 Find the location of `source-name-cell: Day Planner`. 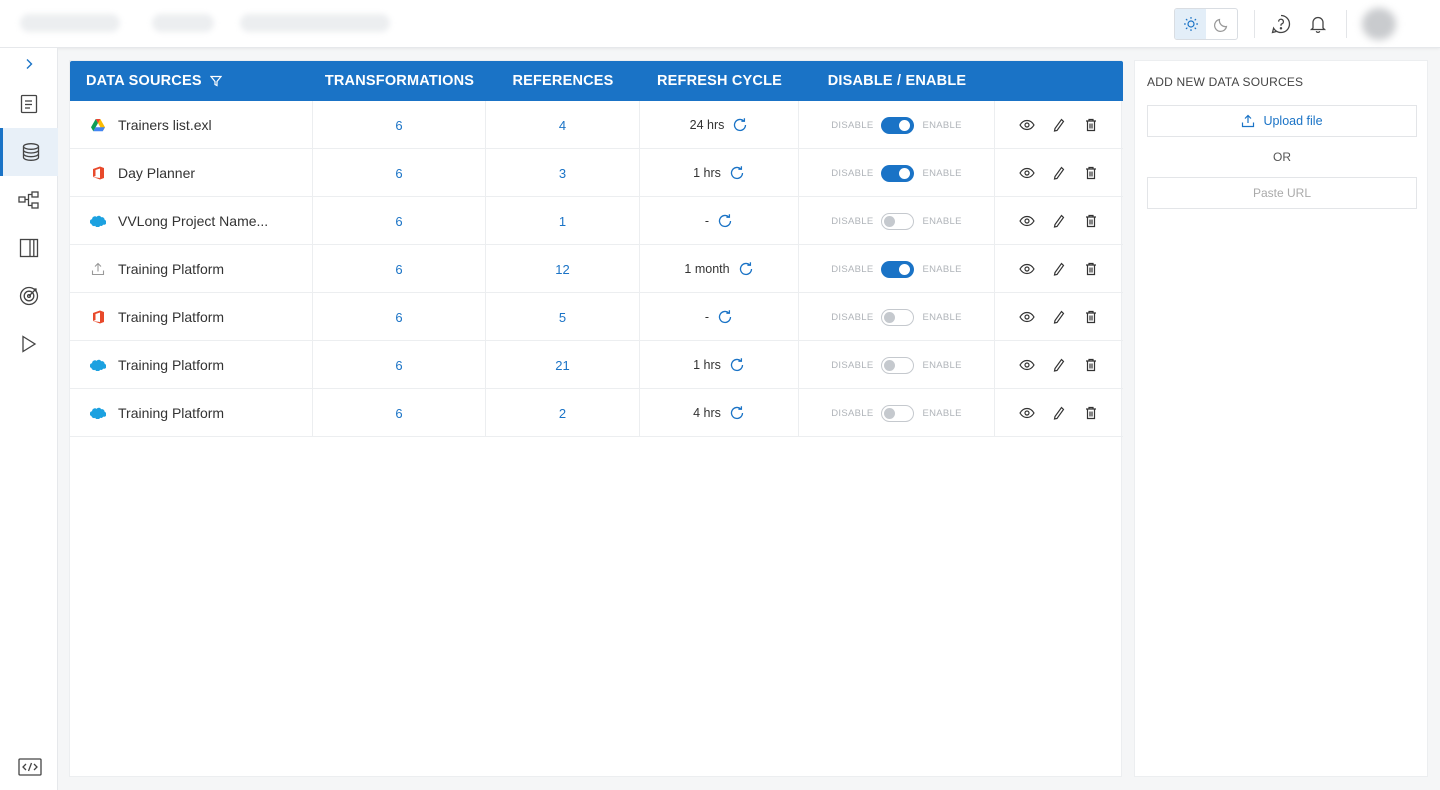

source-name-cell: Day Planner is located at coordinates (191, 173).